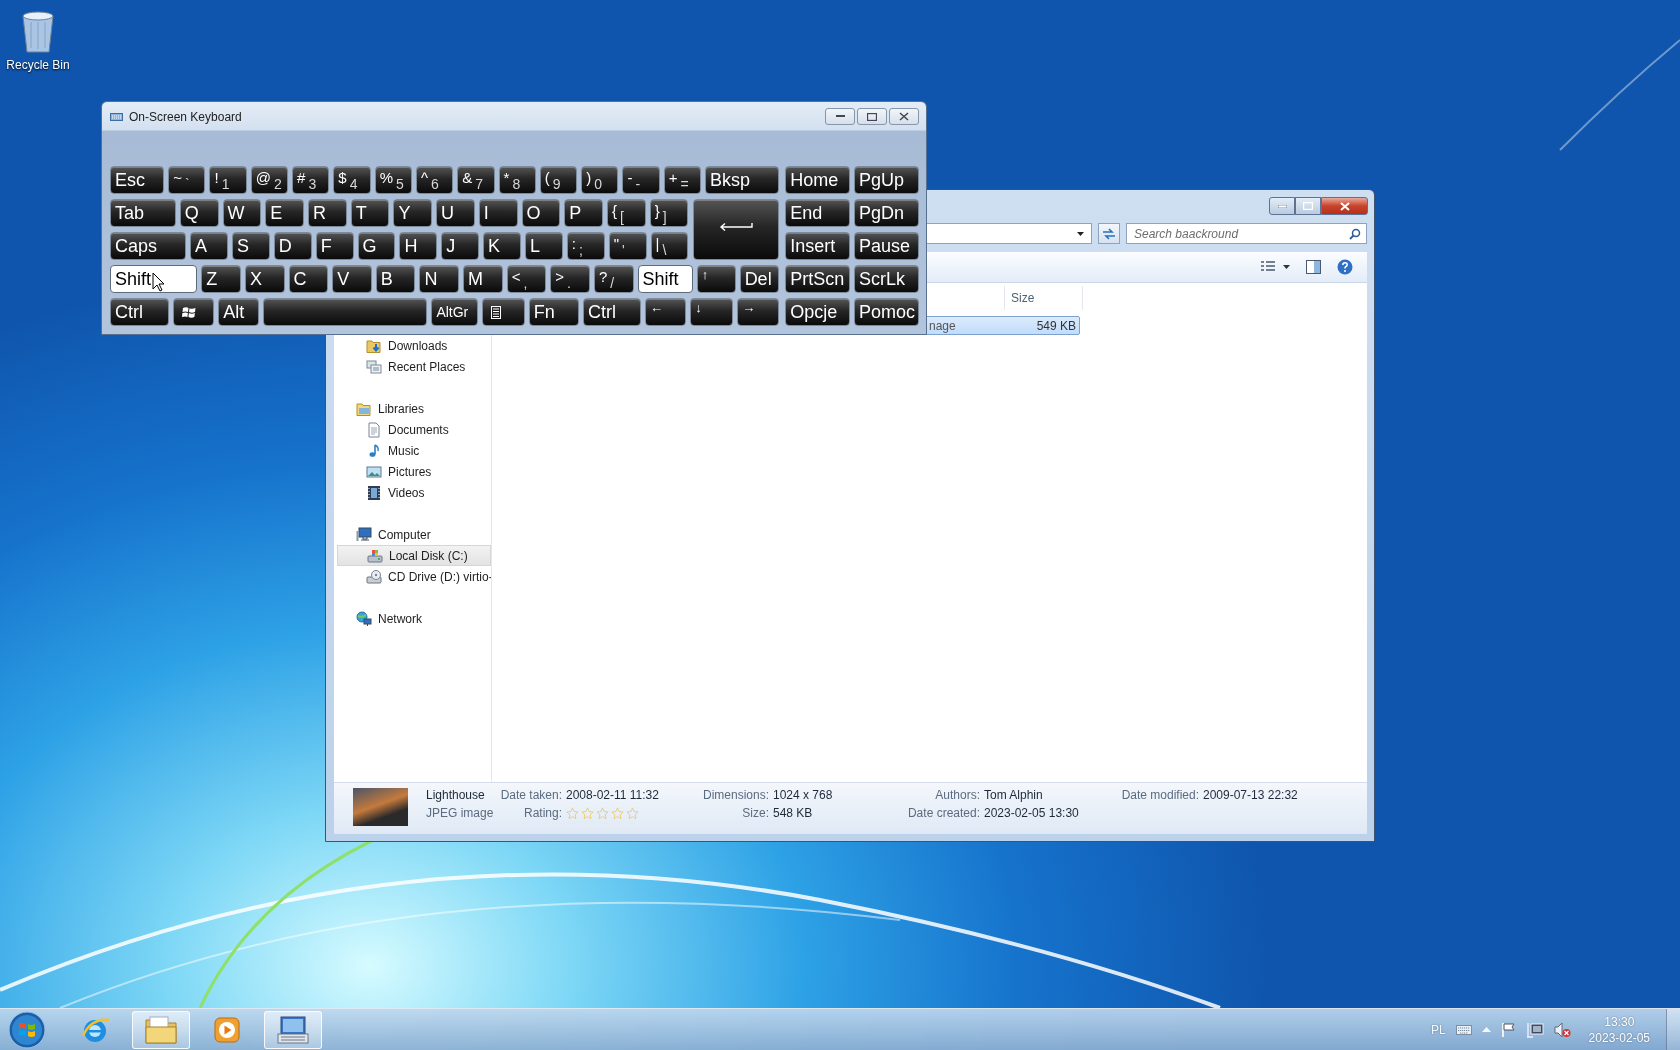  Describe the element at coordinates (585, 246) in the screenshot. I see `keyboard-key: : ;` at that location.